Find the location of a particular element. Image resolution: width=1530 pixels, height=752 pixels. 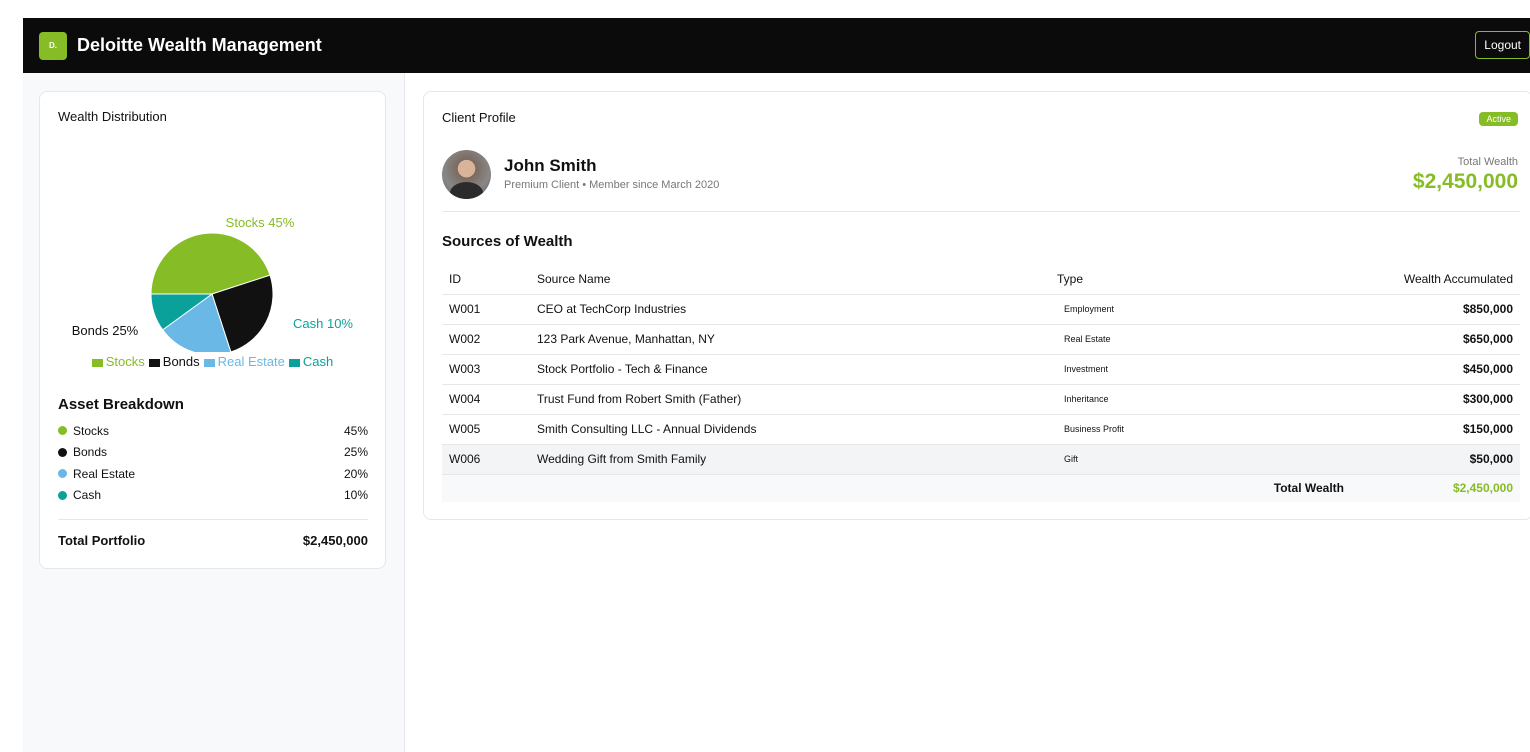

cell-id: W006 is located at coordinates (486, 459).